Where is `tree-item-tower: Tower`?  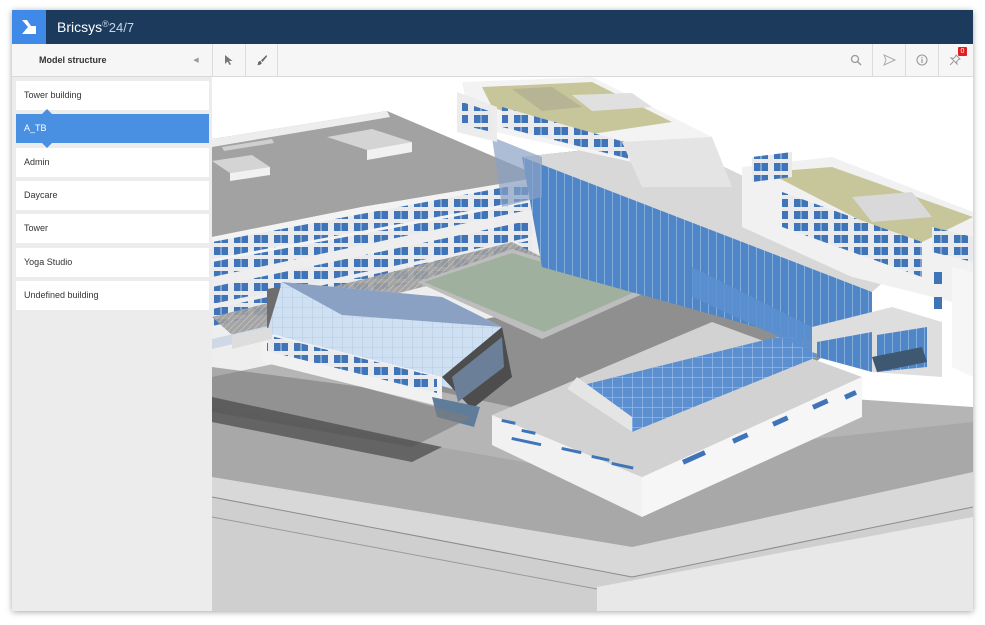 tree-item-tower: Tower is located at coordinates (112, 228).